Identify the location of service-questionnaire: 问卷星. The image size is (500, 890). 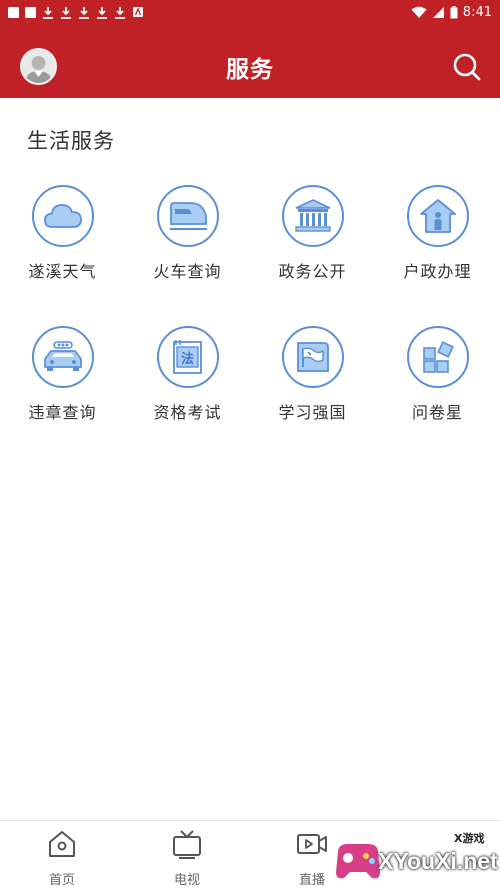
(437, 374).